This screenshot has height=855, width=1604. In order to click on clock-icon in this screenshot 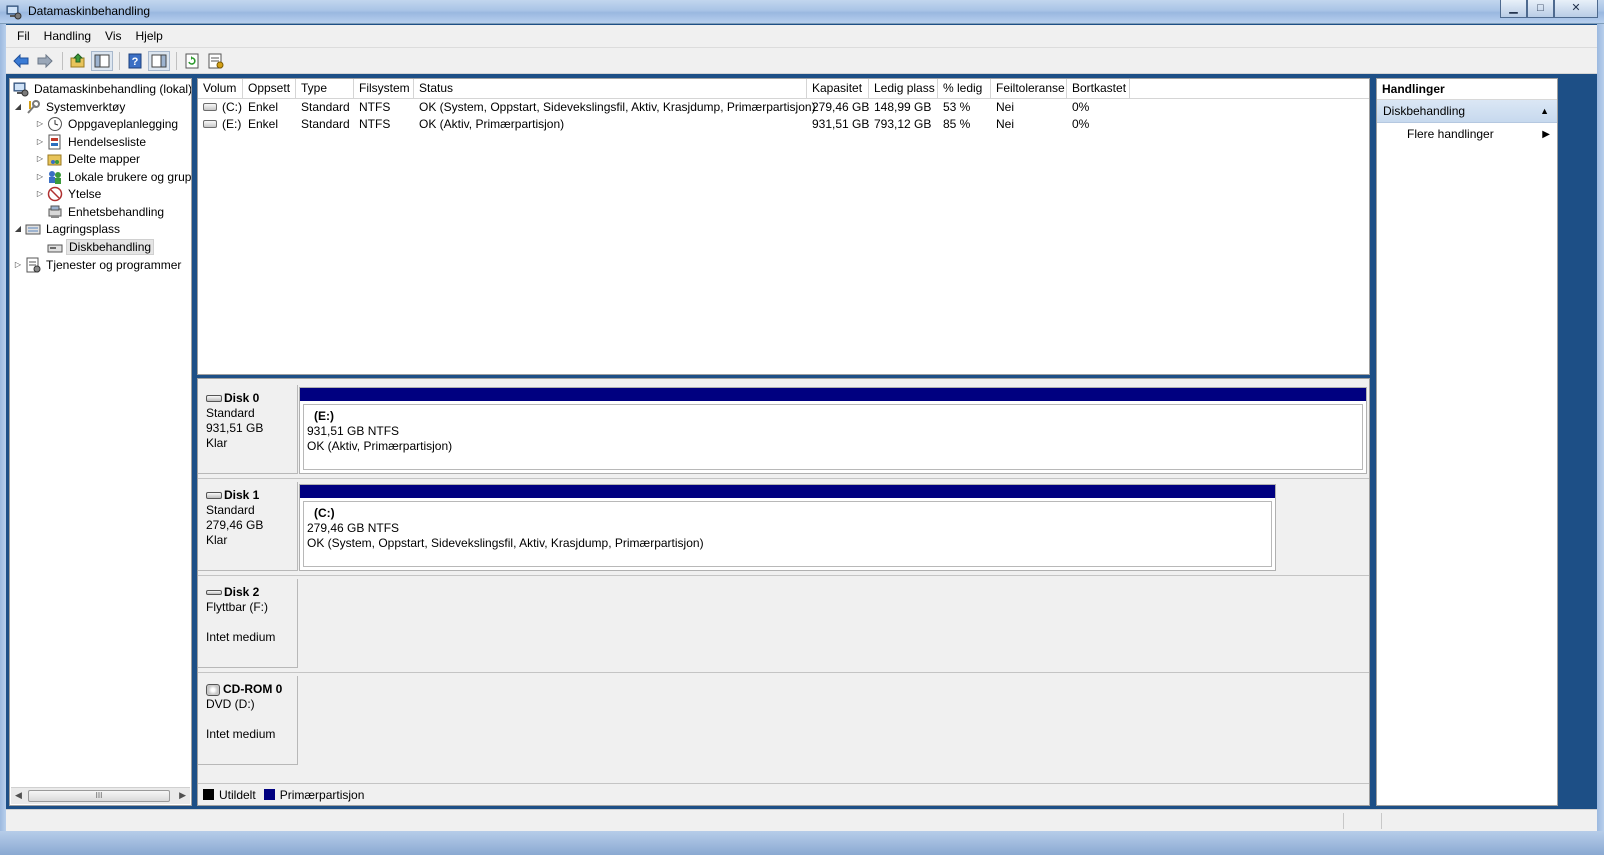, I will do `click(55, 123)`.